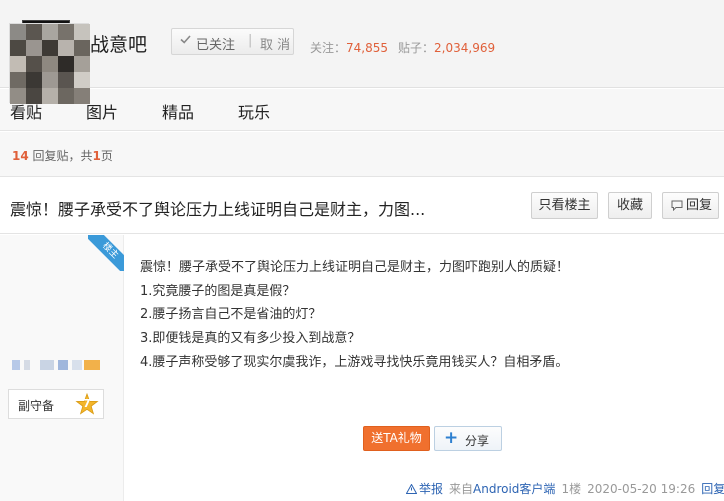 Image resolution: width=724 pixels, height=501 pixels. Describe the element at coordinates (185, 39) in the screenshot. I see `check-icon` at that location.